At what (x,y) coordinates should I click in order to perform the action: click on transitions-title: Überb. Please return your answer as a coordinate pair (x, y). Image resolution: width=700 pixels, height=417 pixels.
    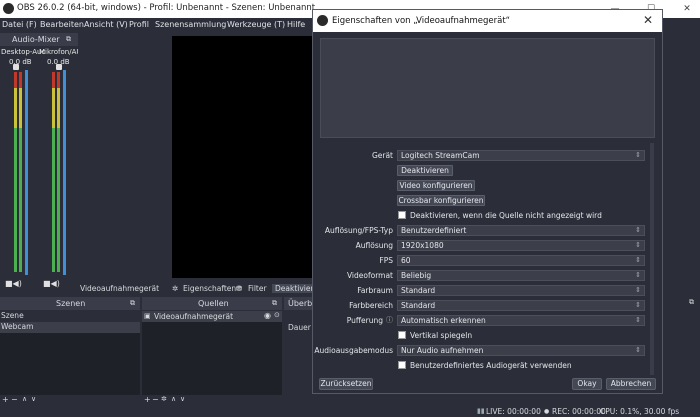
    Looking at the image, I should click on (300, 303).